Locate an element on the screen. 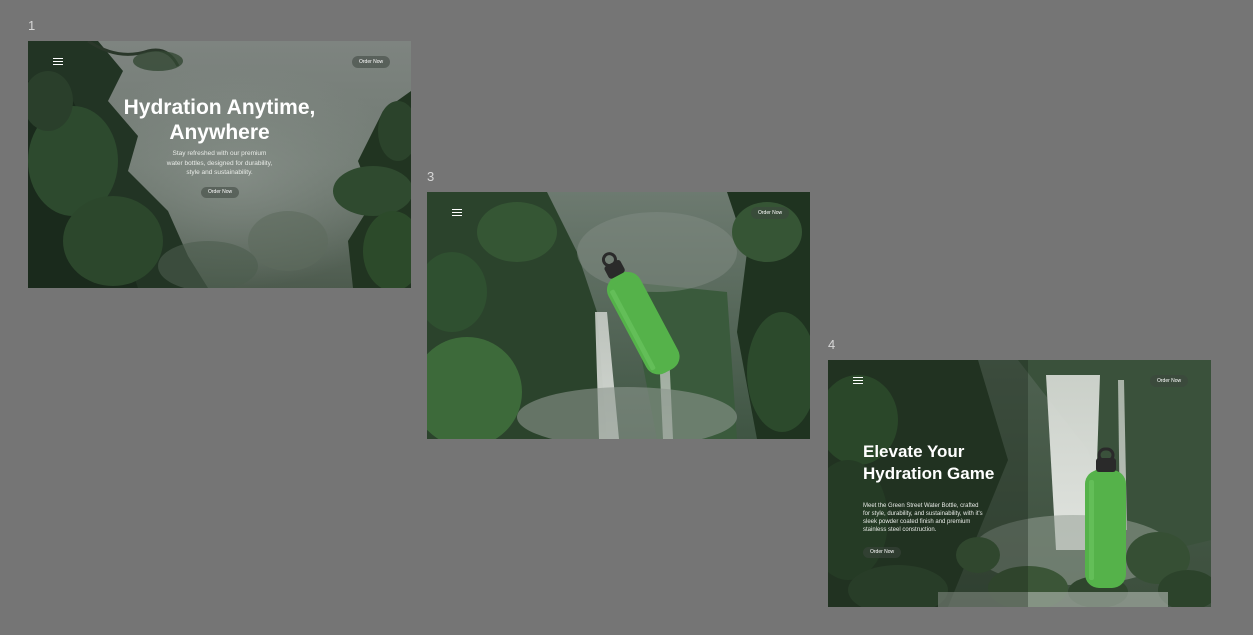 This screenshot has height=635, width=1253. hero-description-line: stainless steel construction. is located at coordinates (900, 530).